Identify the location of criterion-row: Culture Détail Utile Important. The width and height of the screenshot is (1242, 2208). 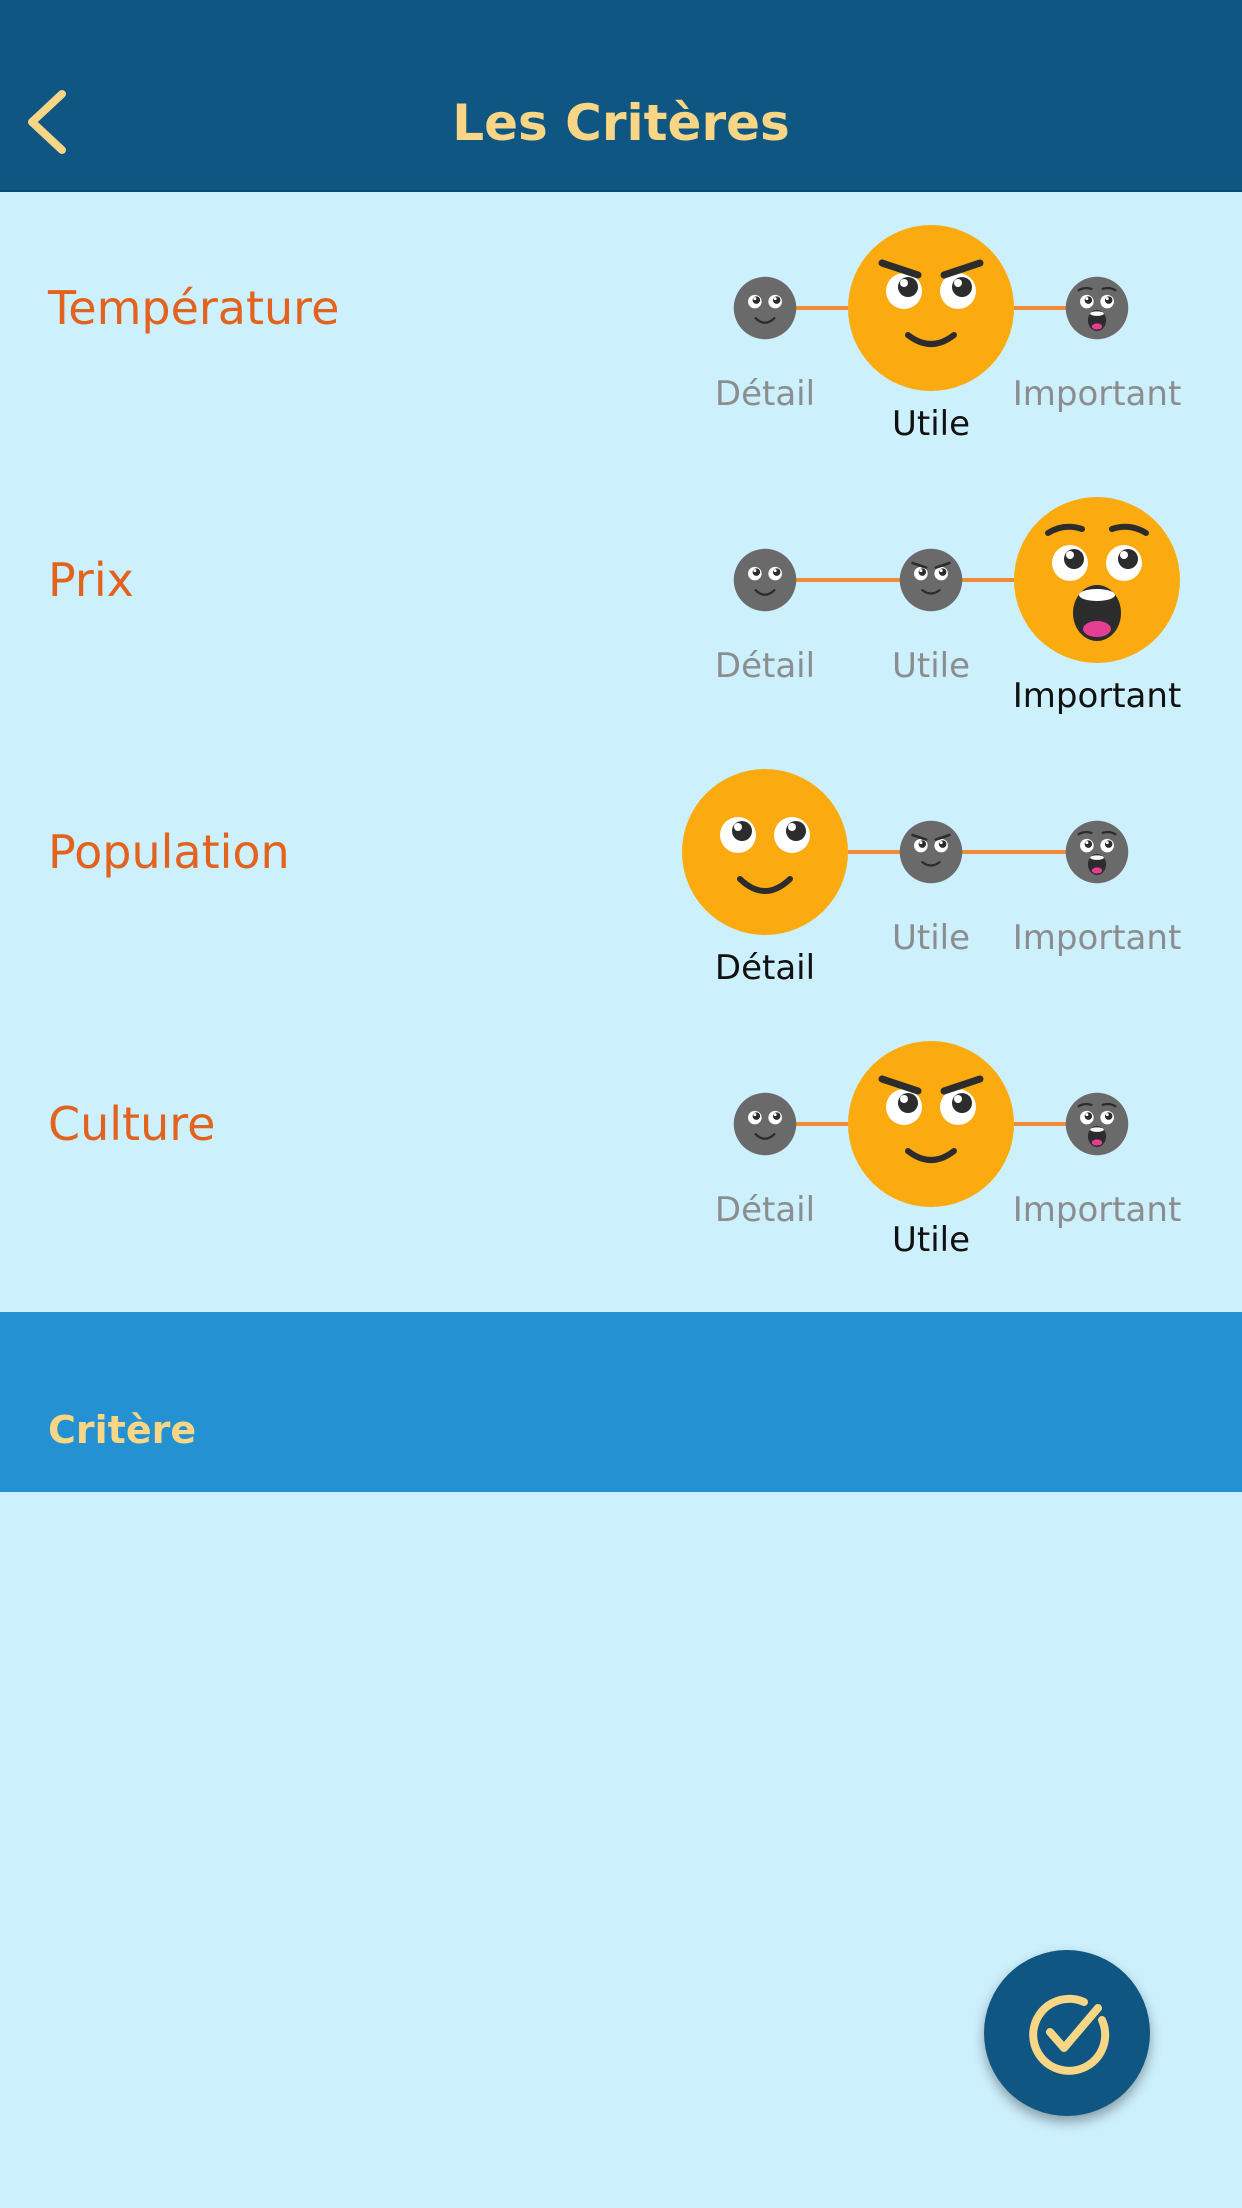
(621, 1144).